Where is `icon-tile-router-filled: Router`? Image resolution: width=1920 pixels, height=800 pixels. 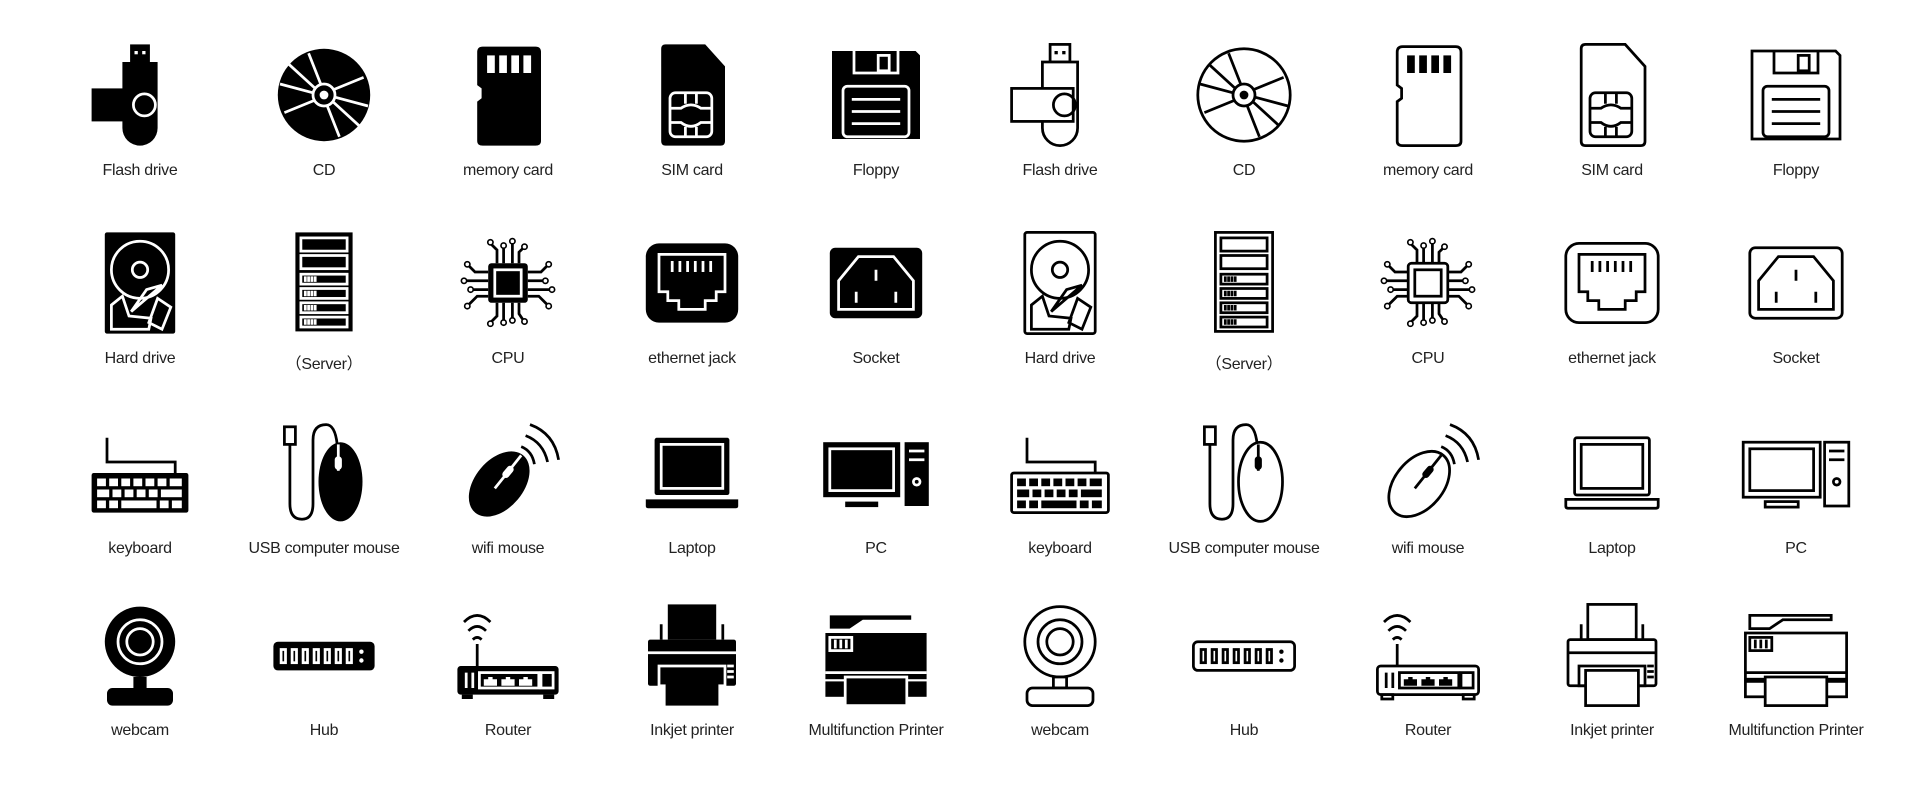
icon-tile-router-filled: Router is located at coordinates (508, 670).